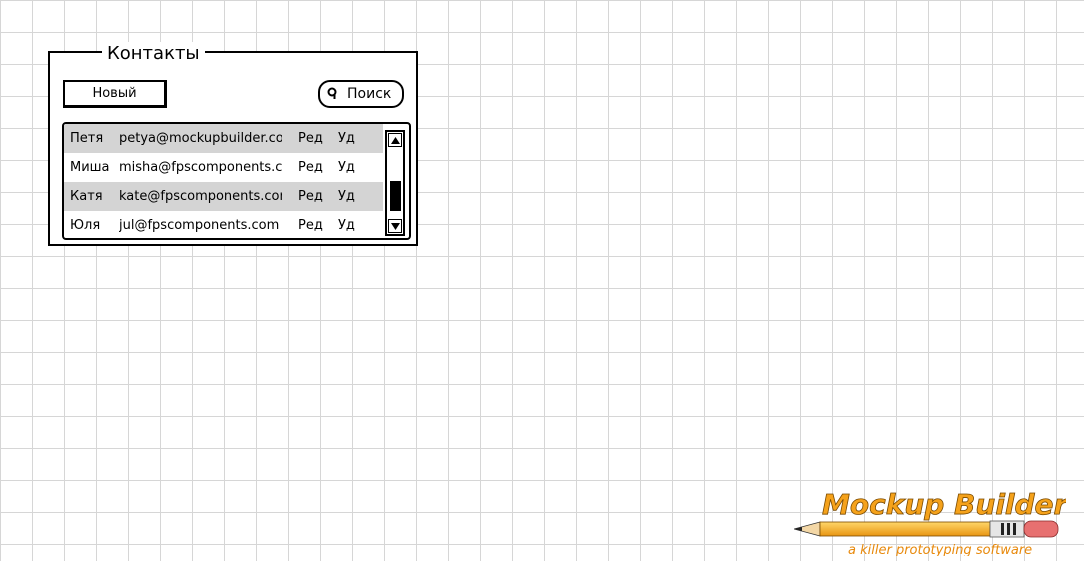 This screenshot has height=561, width=1084. I want to click on contact-email: jul@fpscomponents.com, so click(199, 225).